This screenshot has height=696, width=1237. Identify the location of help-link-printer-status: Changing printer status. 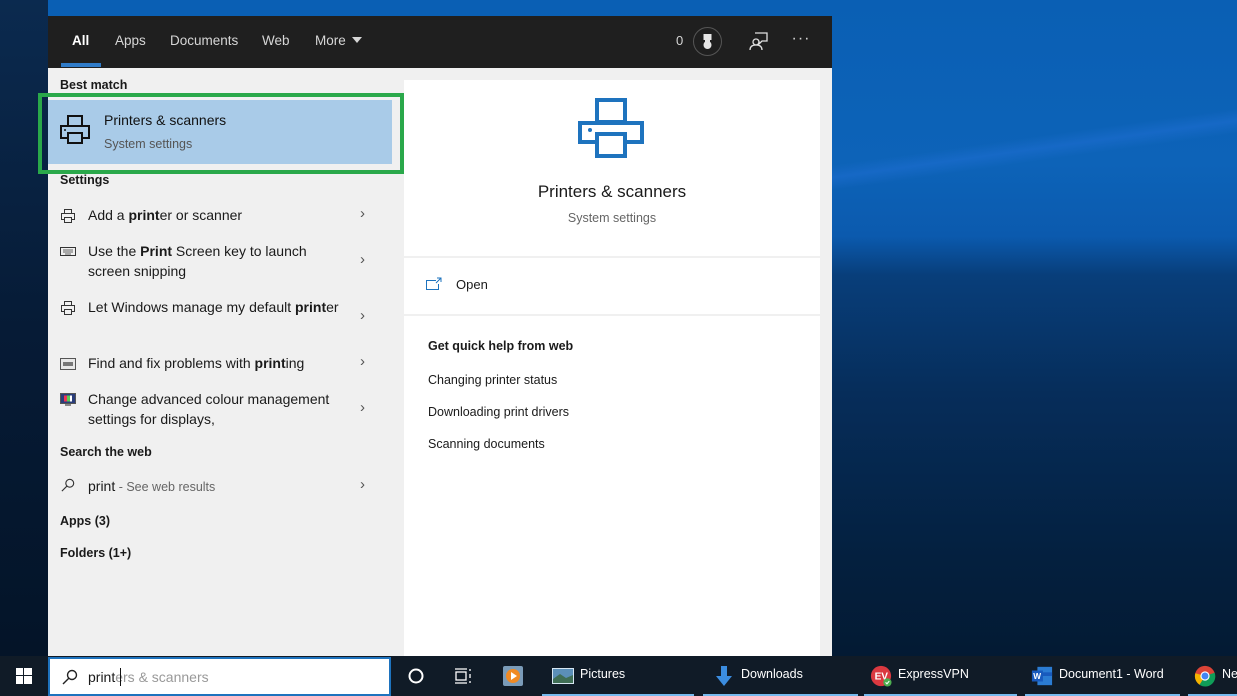
(492, 380).